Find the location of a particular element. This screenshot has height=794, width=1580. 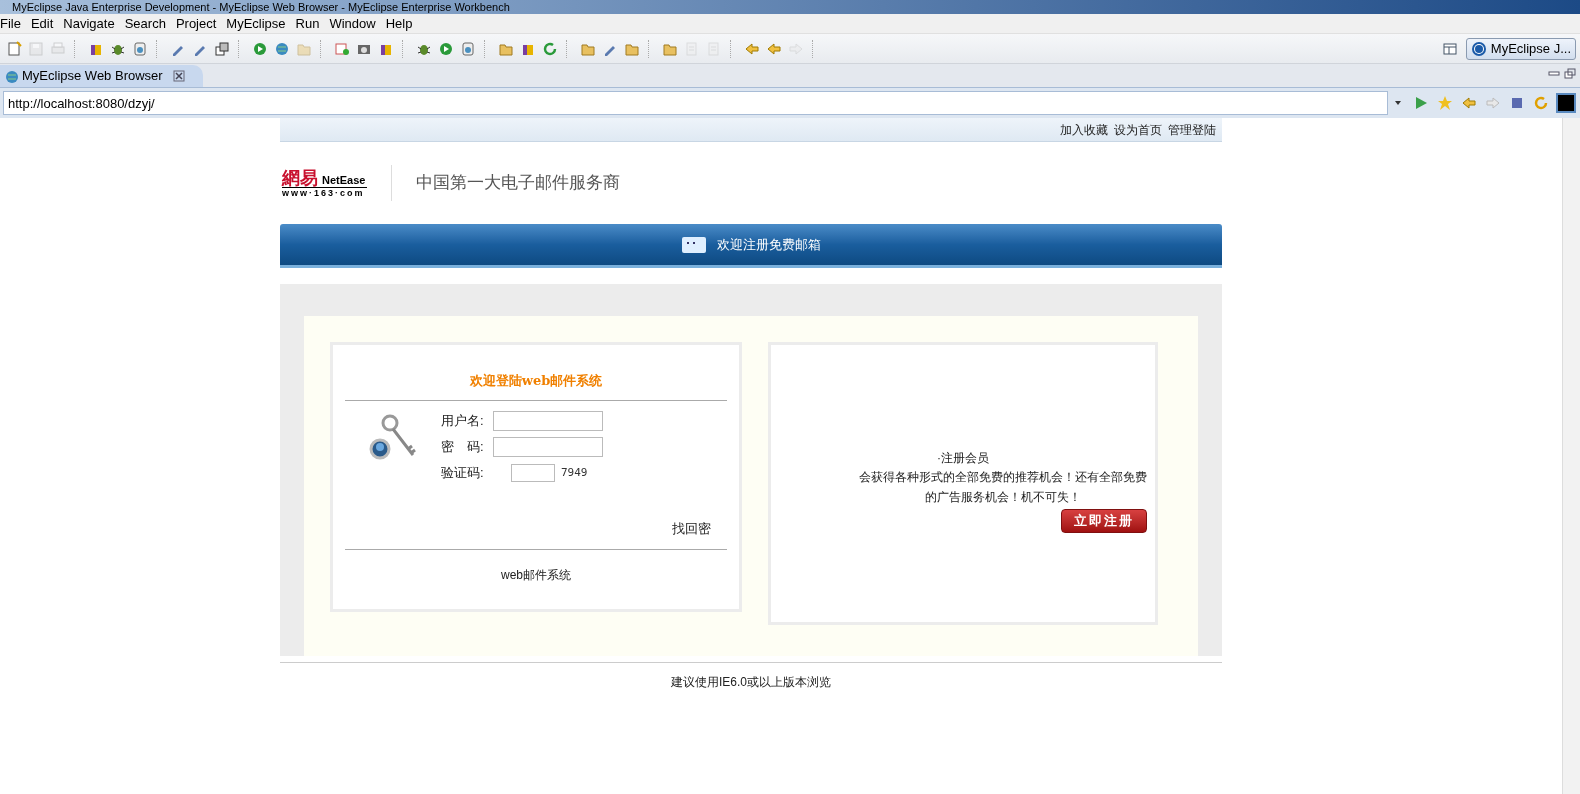

register-button: 立即注册 is located at coordinates (1104, 521).